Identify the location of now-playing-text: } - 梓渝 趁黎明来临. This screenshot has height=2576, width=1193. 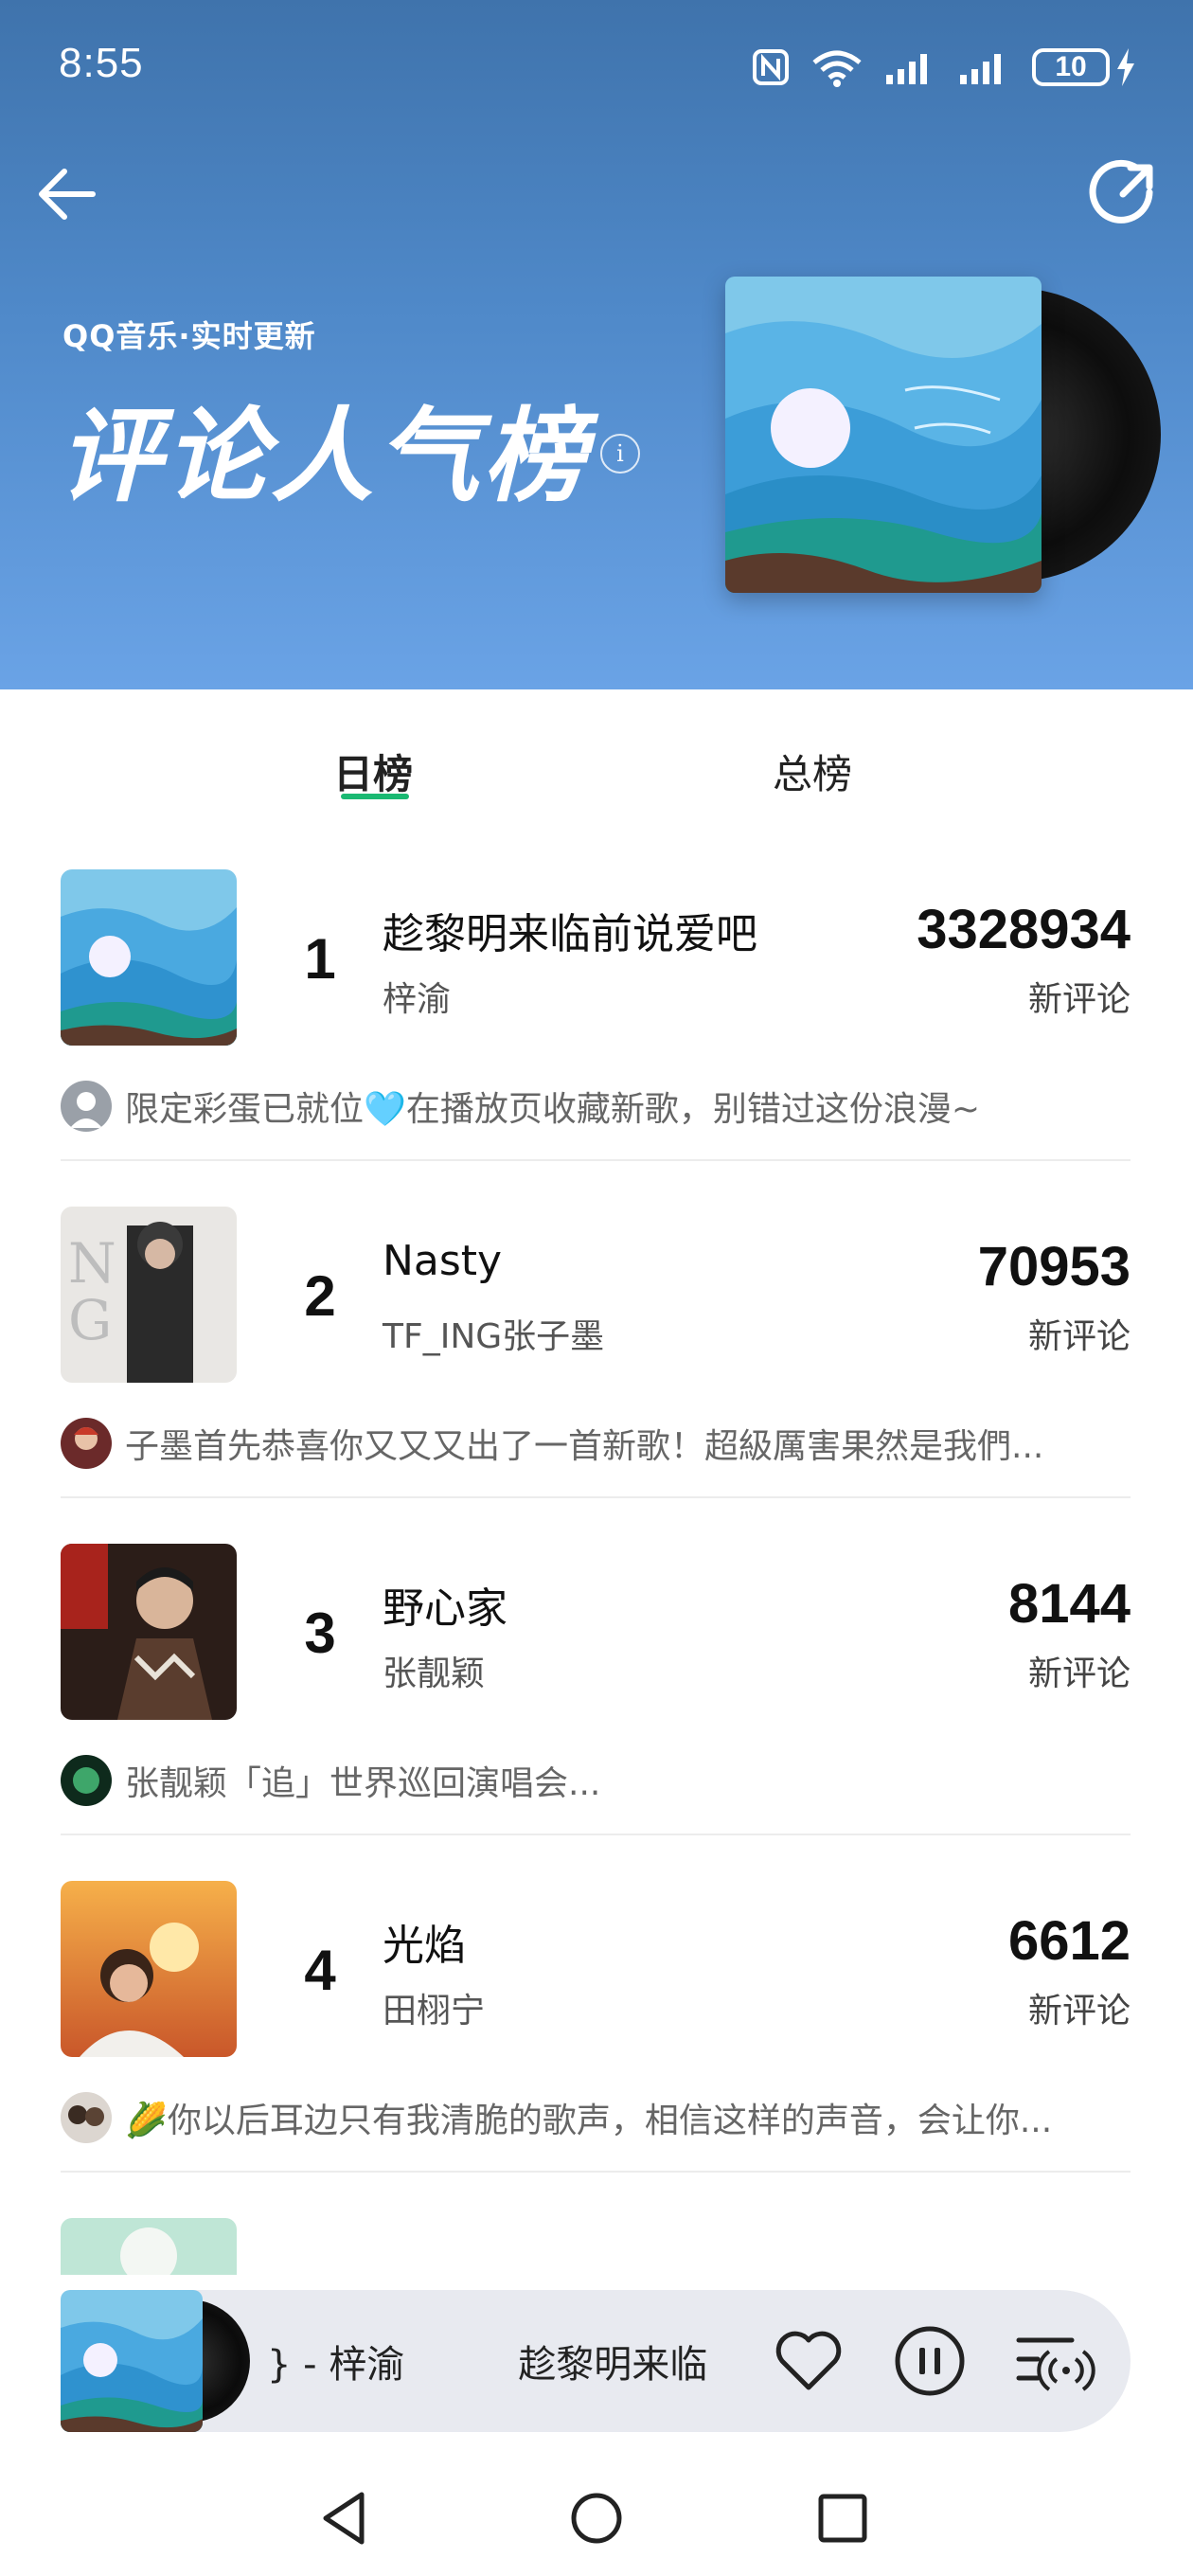
(537, 2361).